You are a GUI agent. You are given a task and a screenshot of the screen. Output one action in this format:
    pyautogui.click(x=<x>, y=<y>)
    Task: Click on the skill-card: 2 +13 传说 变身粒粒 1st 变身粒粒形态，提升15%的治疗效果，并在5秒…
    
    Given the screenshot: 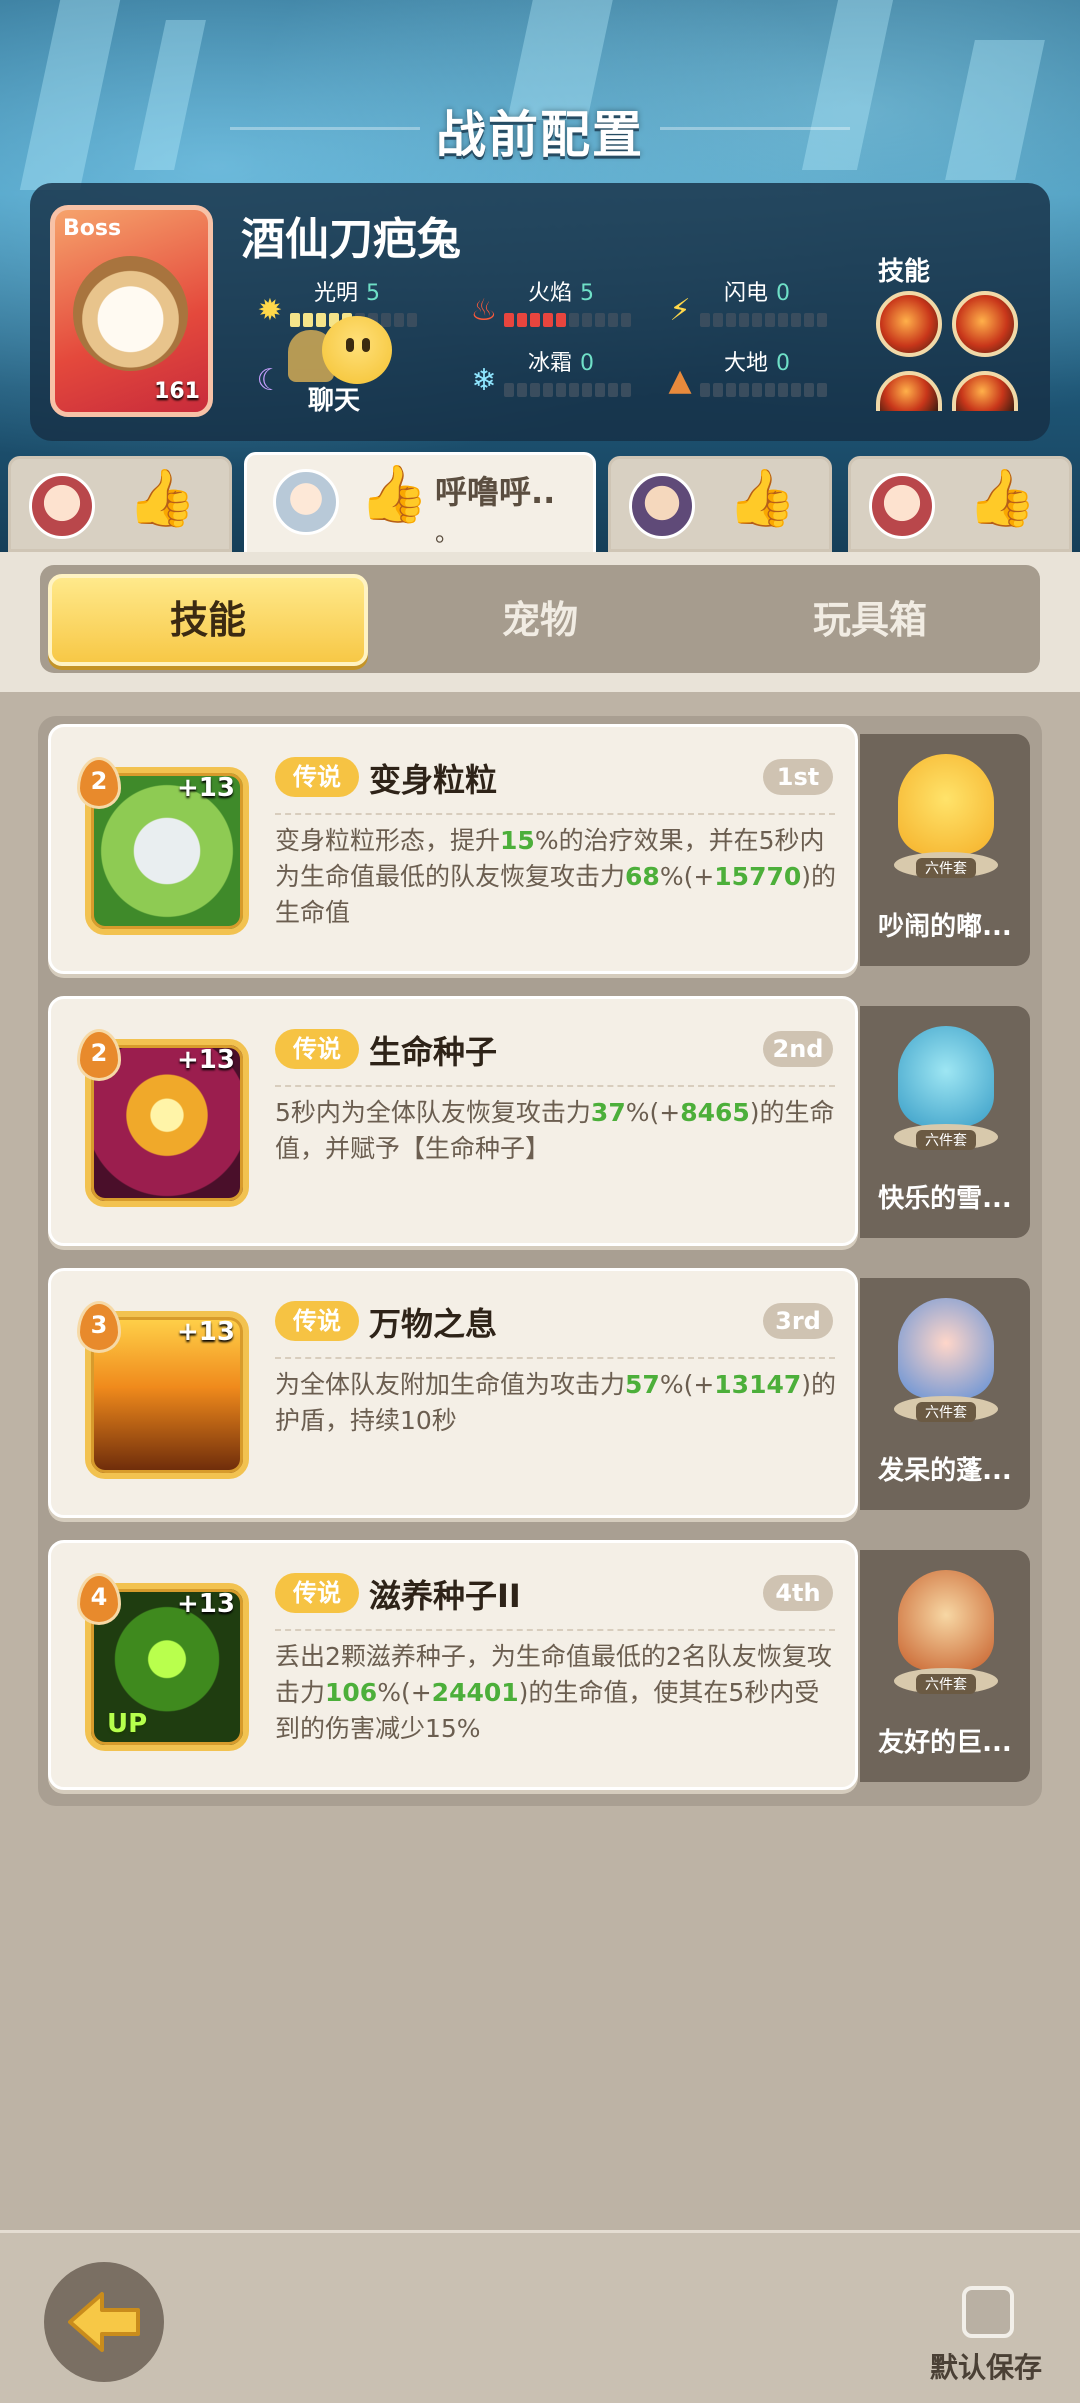 What is the action you would take?
    pyautogui.click(x=453, y=849)
    